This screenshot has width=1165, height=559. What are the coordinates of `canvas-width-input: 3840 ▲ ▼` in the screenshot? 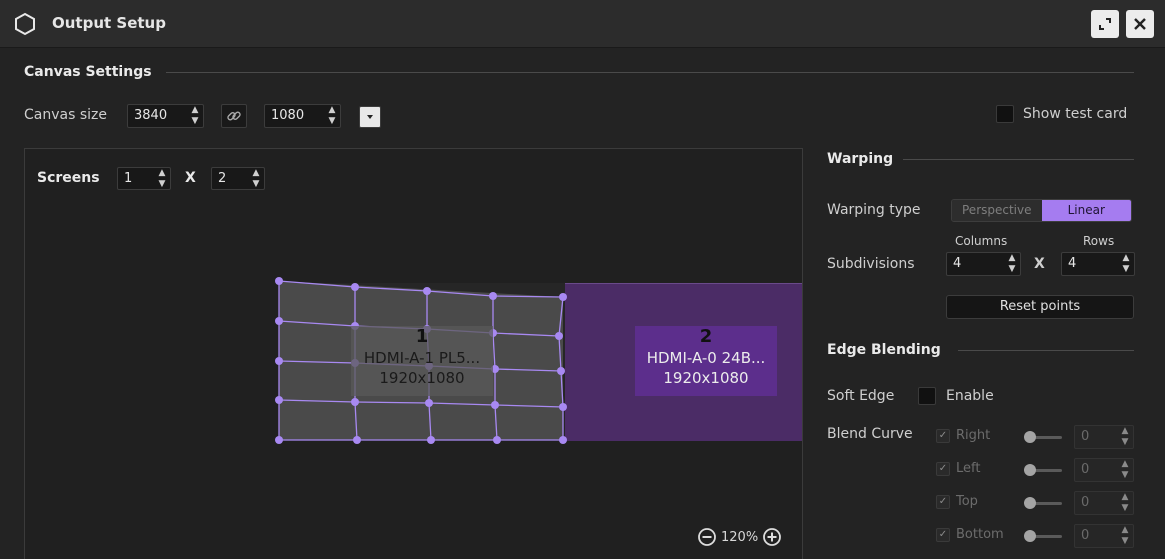 It's located at (165, 116).